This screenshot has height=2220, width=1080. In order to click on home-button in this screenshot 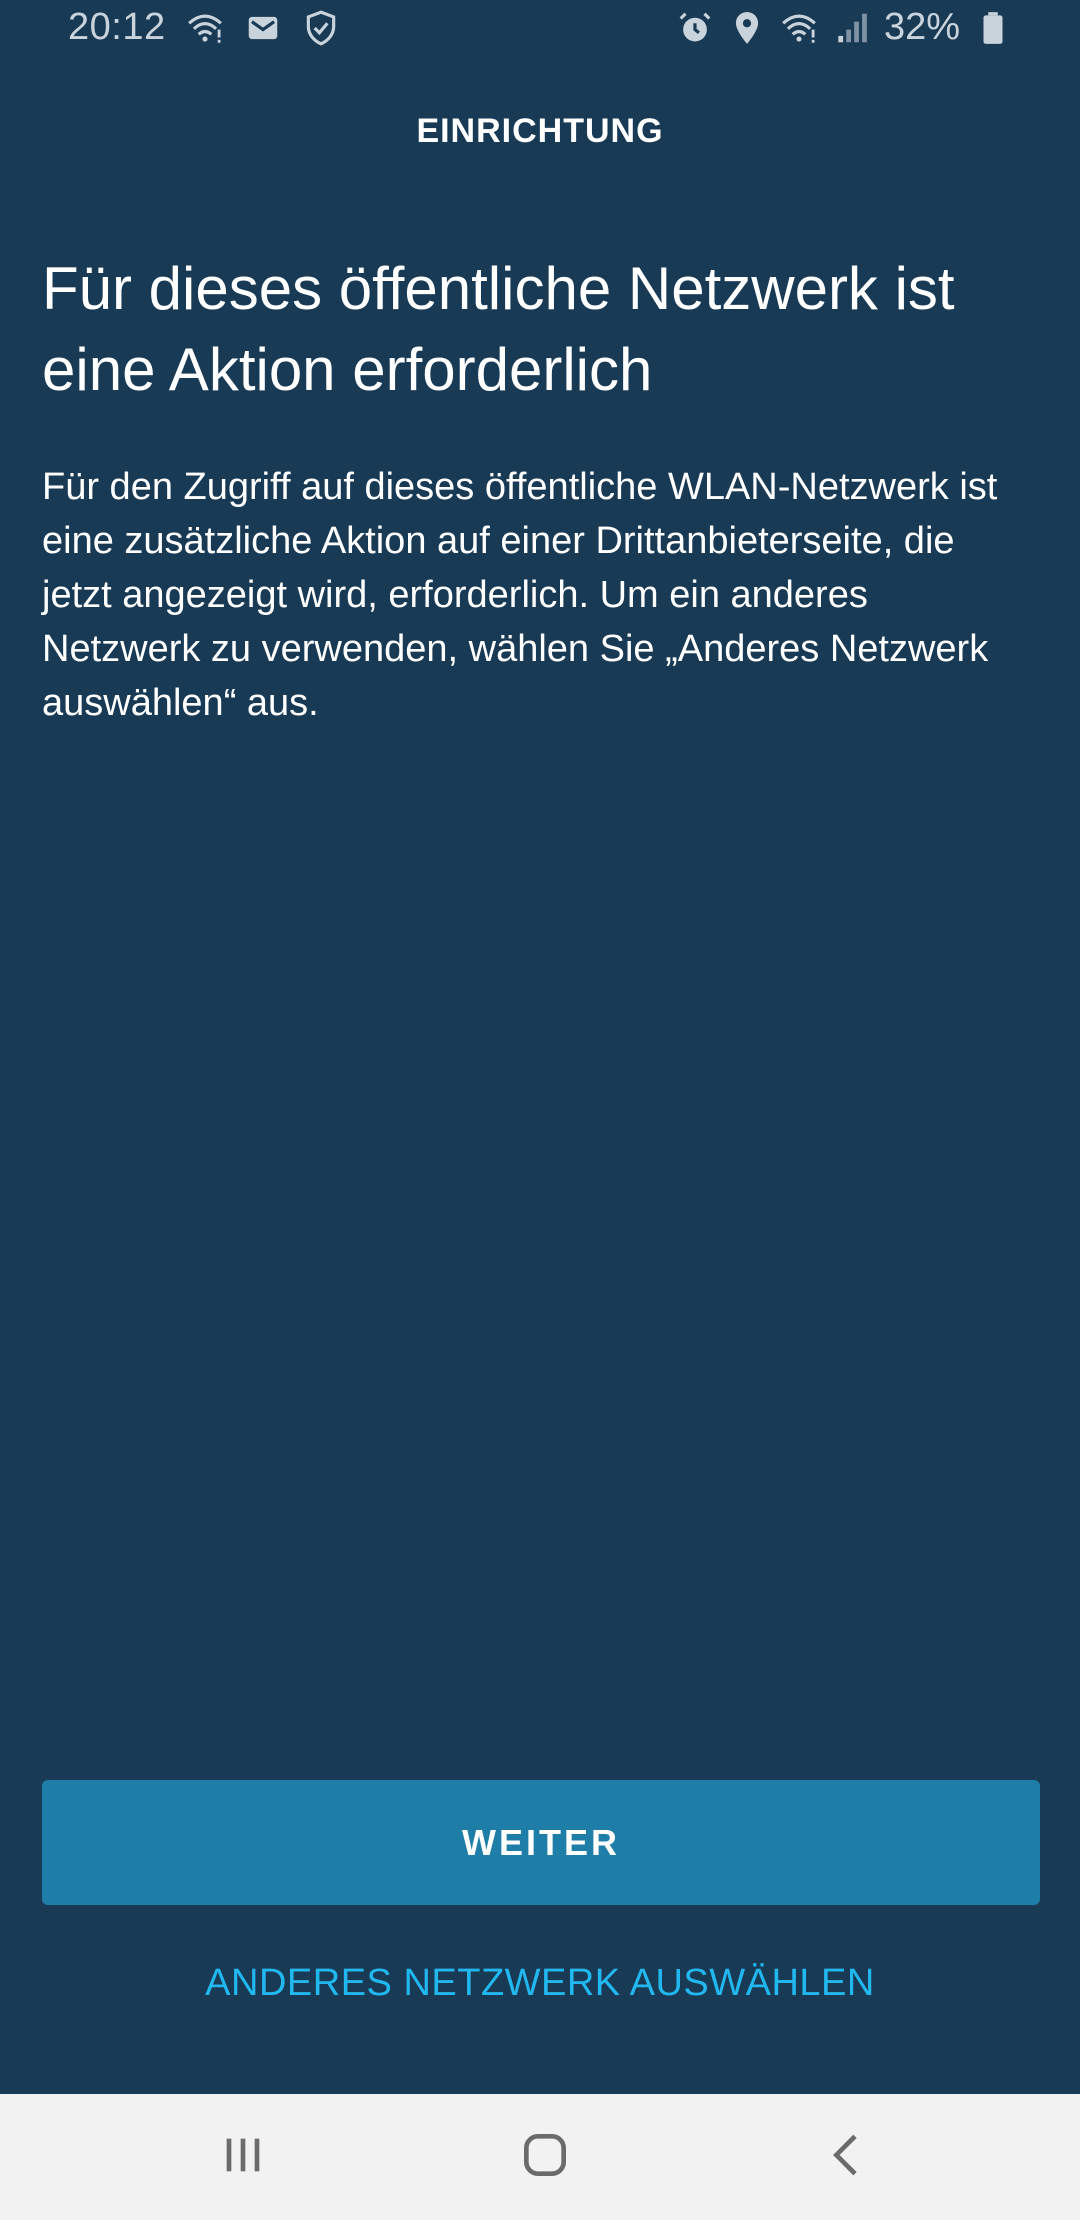, I will do `click(545, 2157)`.